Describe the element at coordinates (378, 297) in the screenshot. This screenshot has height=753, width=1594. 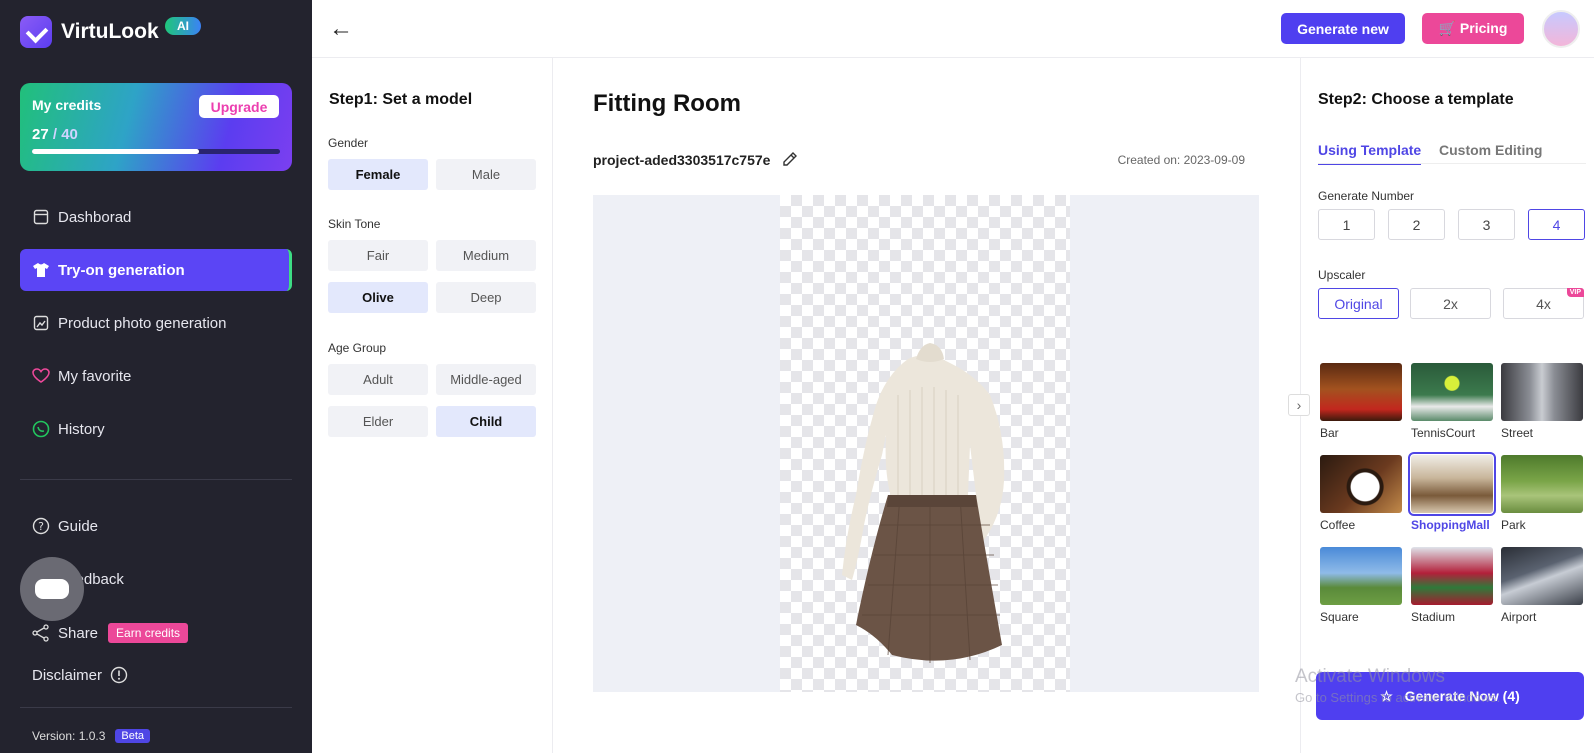
I see `skin-olive-option: Olive` at that location.